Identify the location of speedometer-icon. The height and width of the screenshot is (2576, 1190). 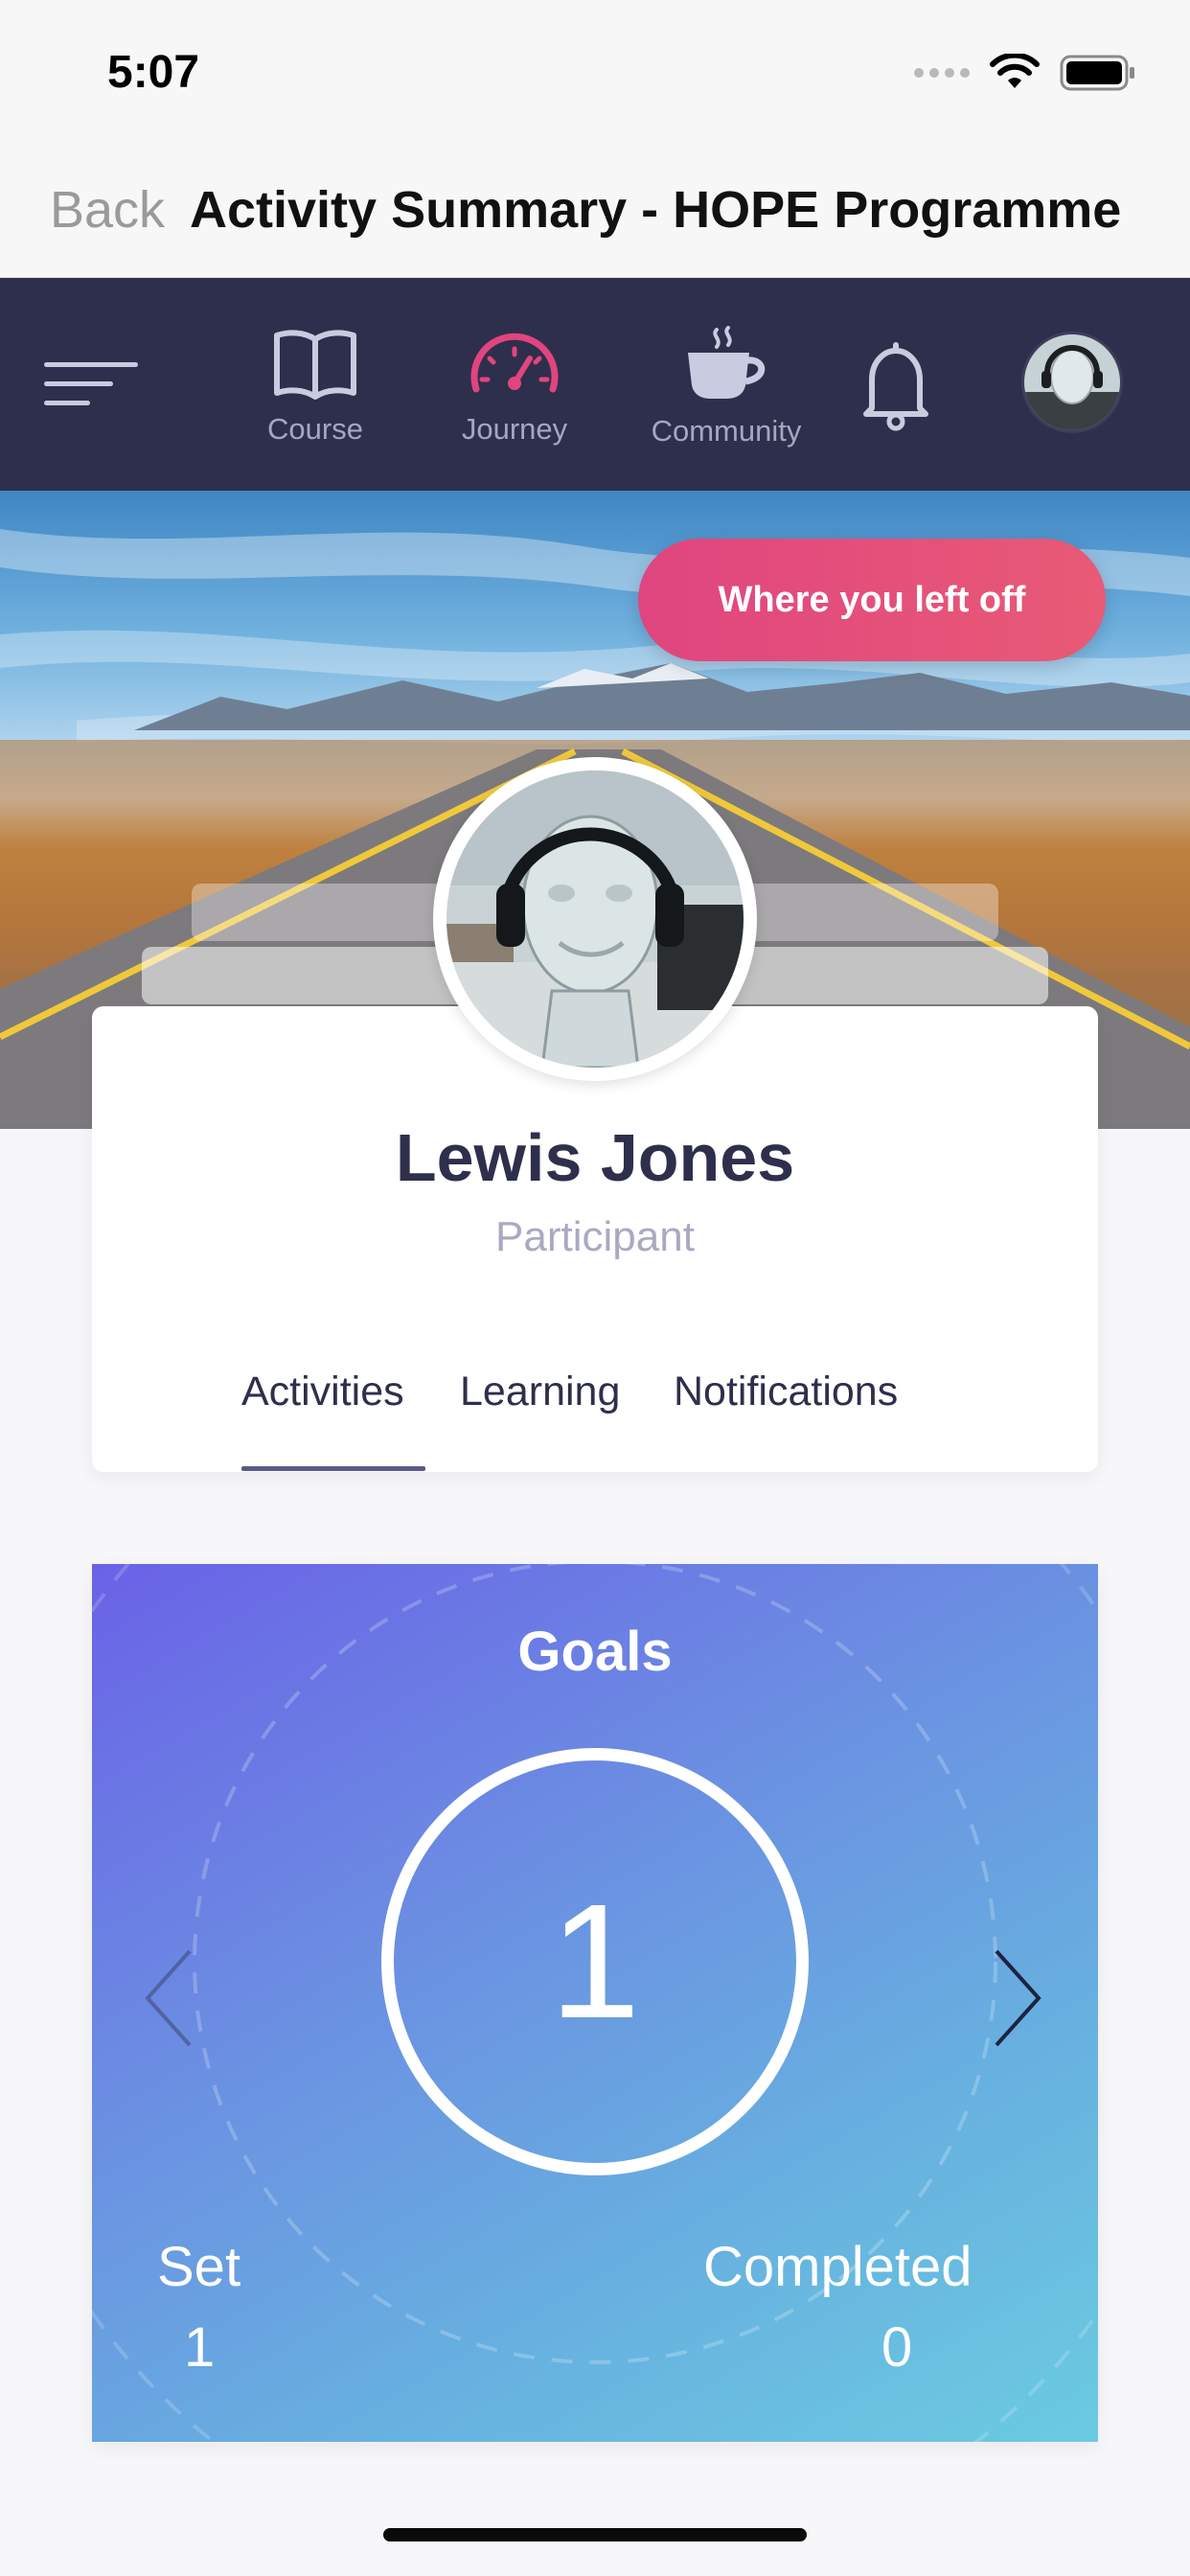
(514, 363).